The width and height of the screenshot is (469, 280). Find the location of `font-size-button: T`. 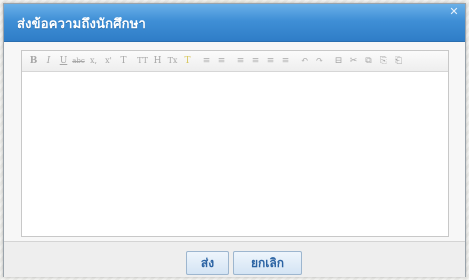

font-size-button: T is located at coordinates (123, 61).